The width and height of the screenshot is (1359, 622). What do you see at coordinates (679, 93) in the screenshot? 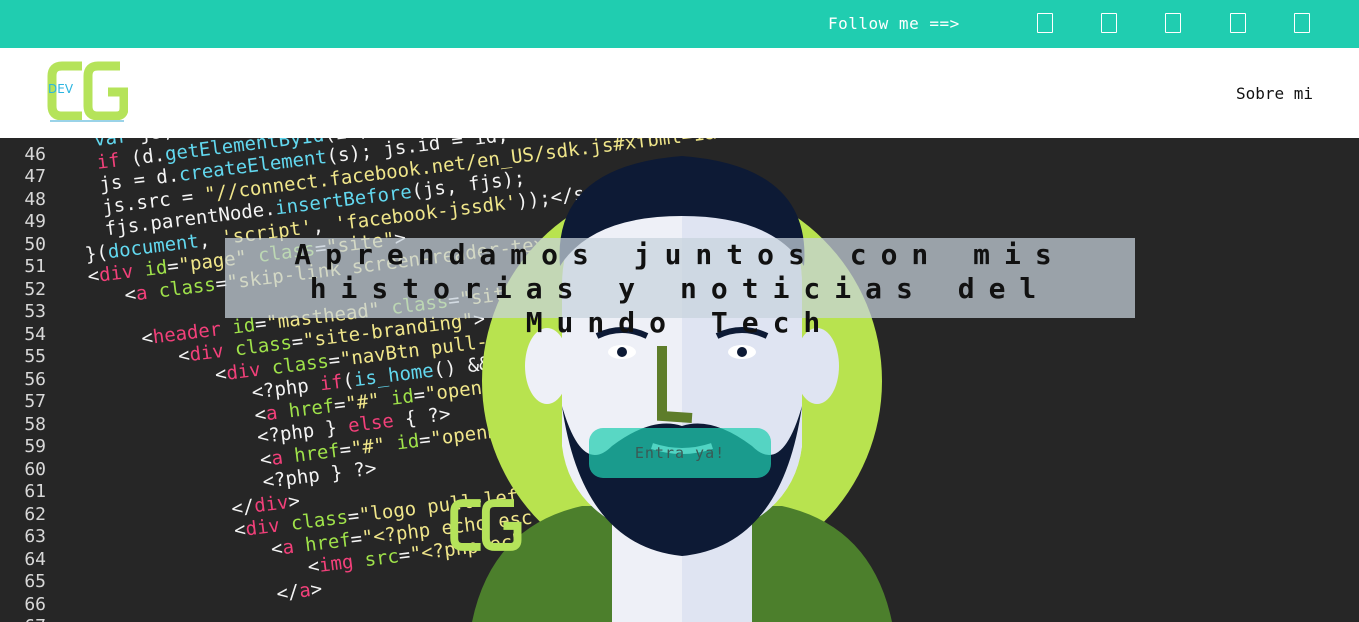
I see `site-header: DEV Sobre mi` at bounding box center [679, 93].